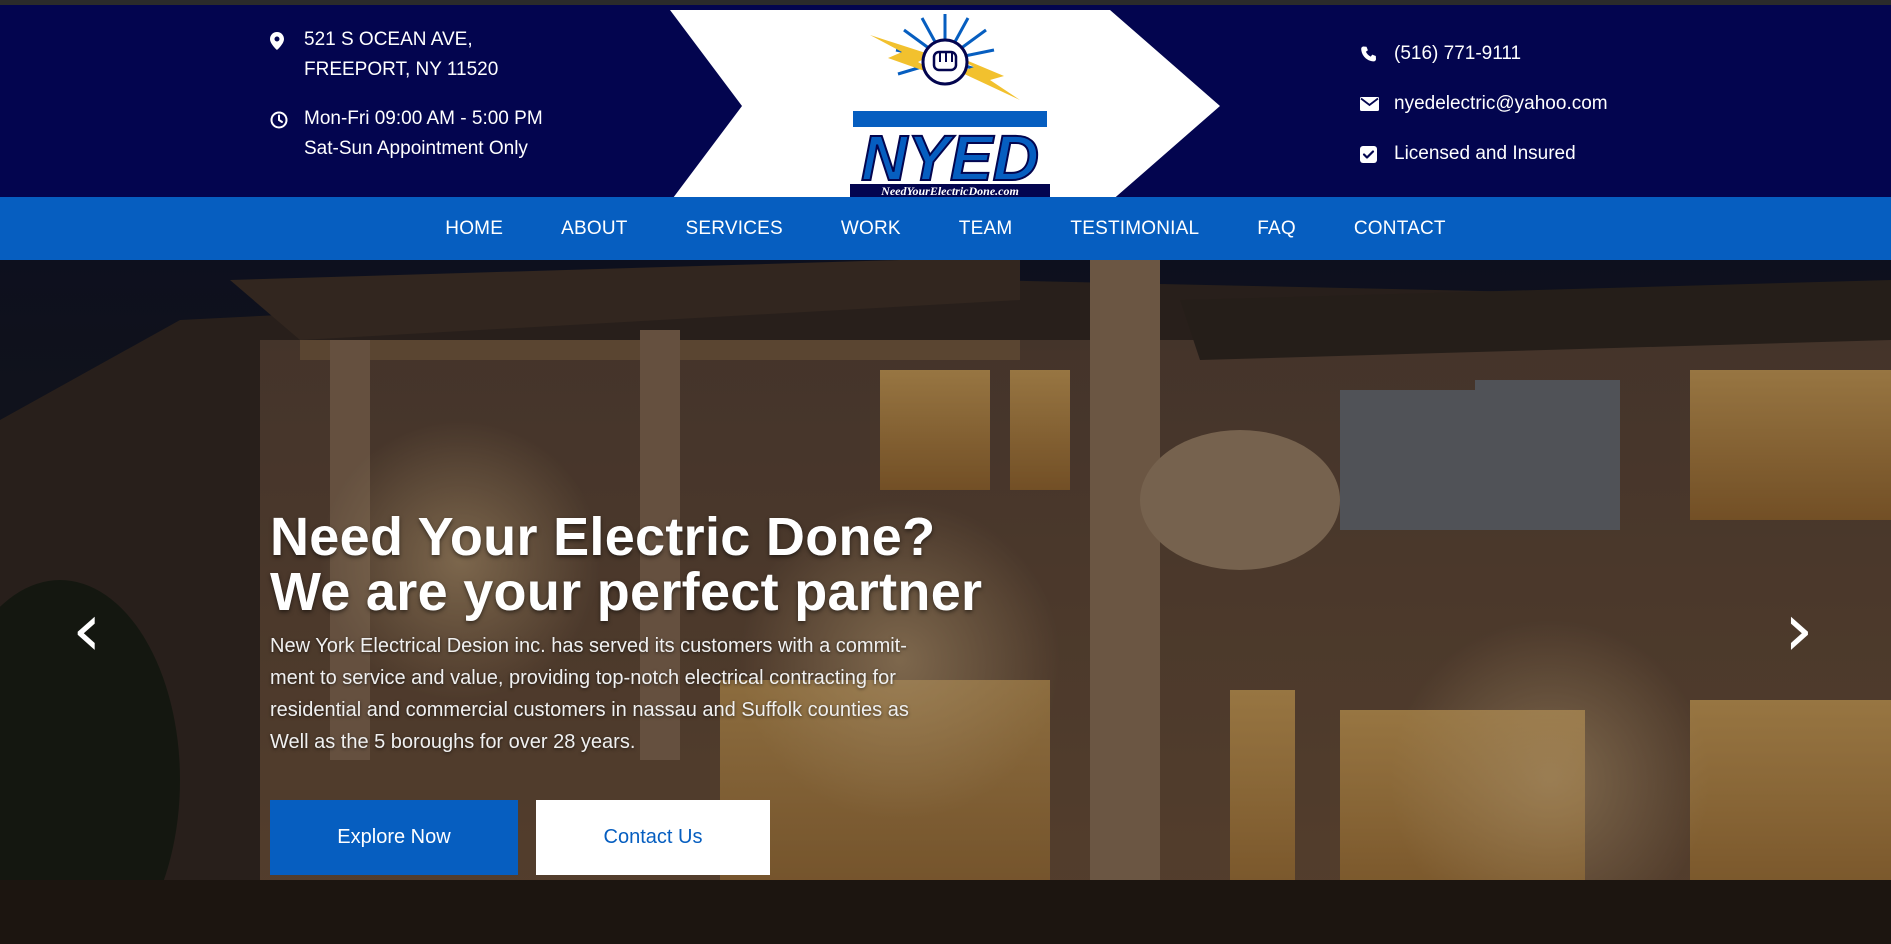 The height and width of the screenshot is (944, 1891). What do you see at coordinates (474, 229) in the screenshot?
I see `nav-home: HOME` at bounding box center [474, 229].